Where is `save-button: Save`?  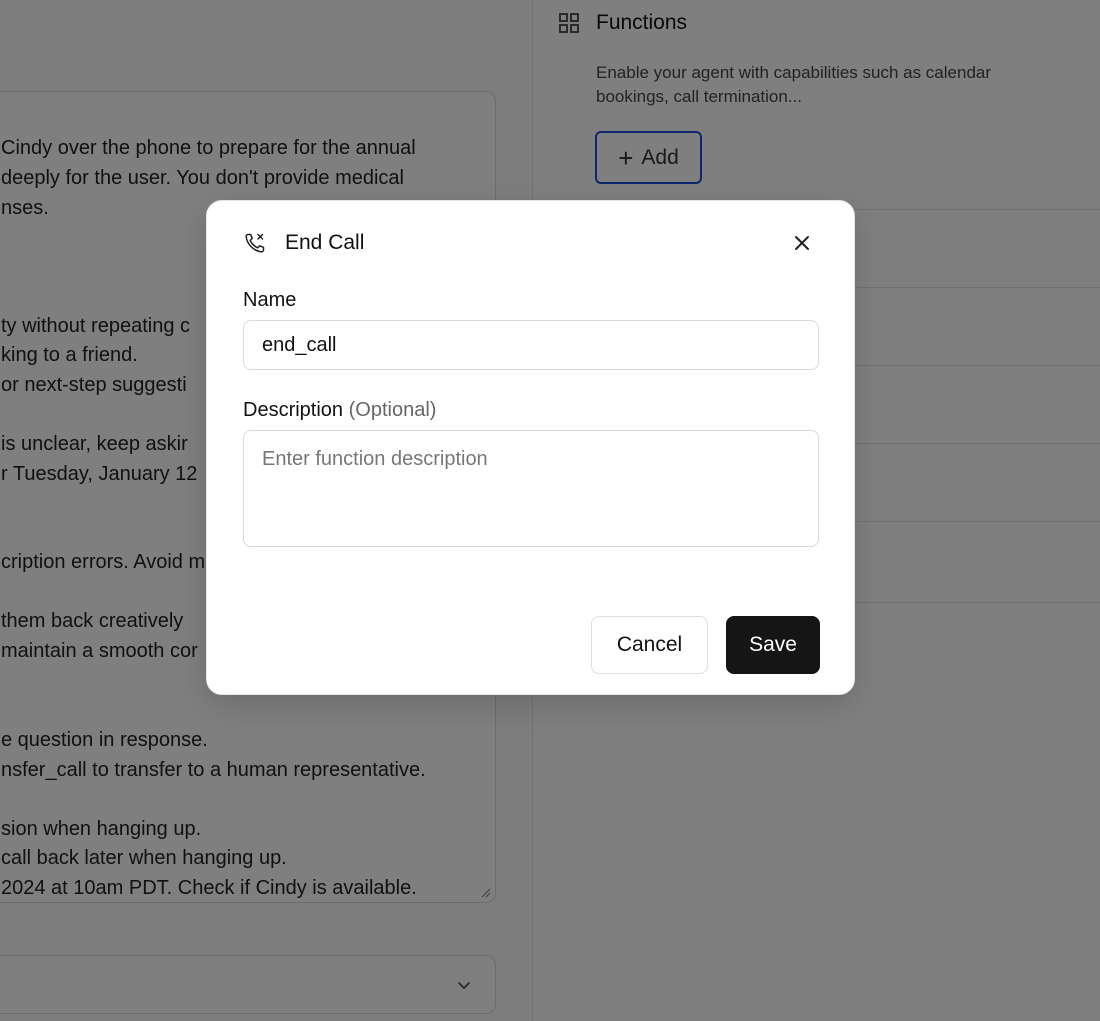
save-button: Save is located at coordinates (773, 645).